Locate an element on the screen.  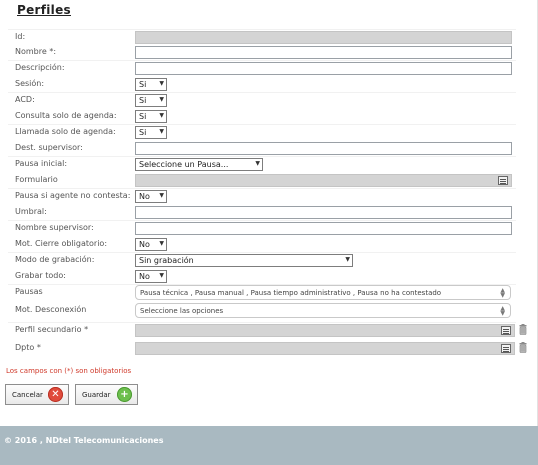
pausa-no-contesta-select: No ▼ is located at coordinates (151, 196).